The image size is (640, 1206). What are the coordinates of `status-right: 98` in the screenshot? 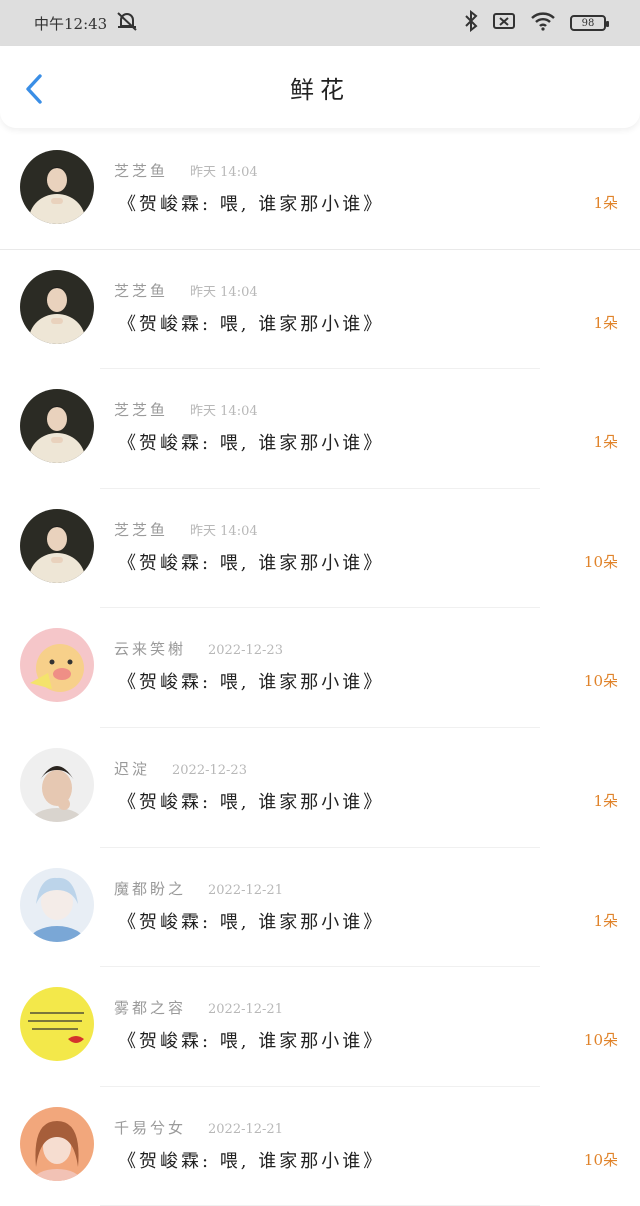 It's located at (536, 22).